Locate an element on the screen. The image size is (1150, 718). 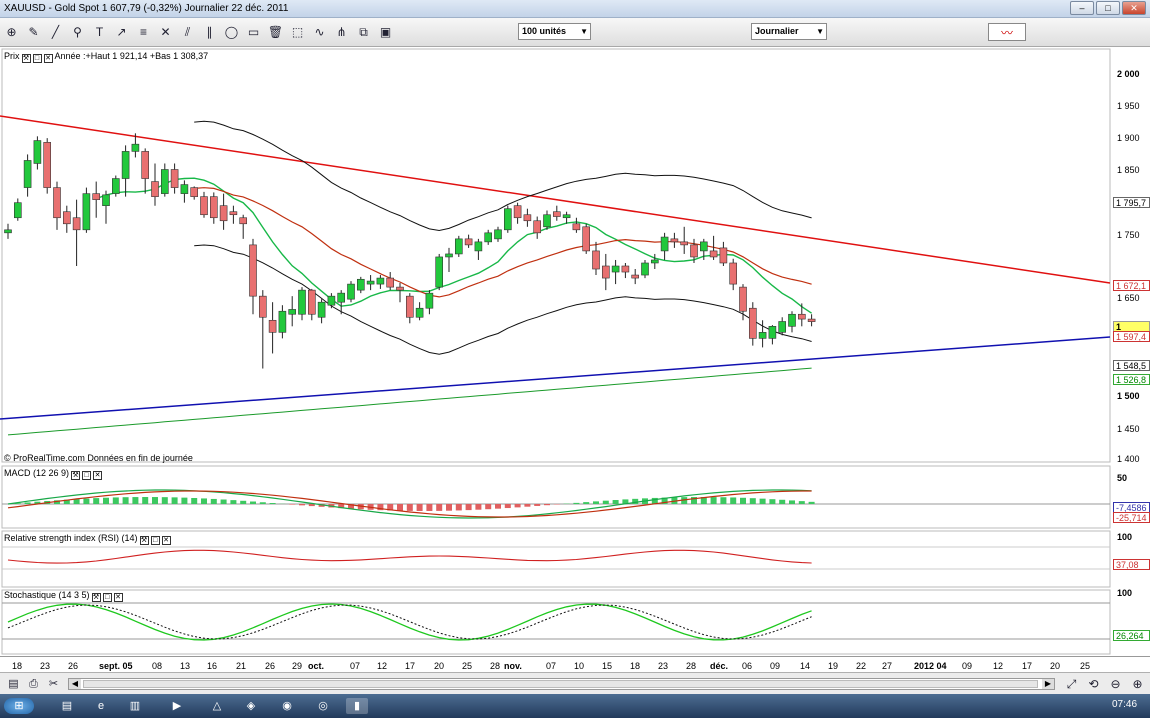
zoom-fit-icon: ⤢ is located at coordinates (1071, 684).